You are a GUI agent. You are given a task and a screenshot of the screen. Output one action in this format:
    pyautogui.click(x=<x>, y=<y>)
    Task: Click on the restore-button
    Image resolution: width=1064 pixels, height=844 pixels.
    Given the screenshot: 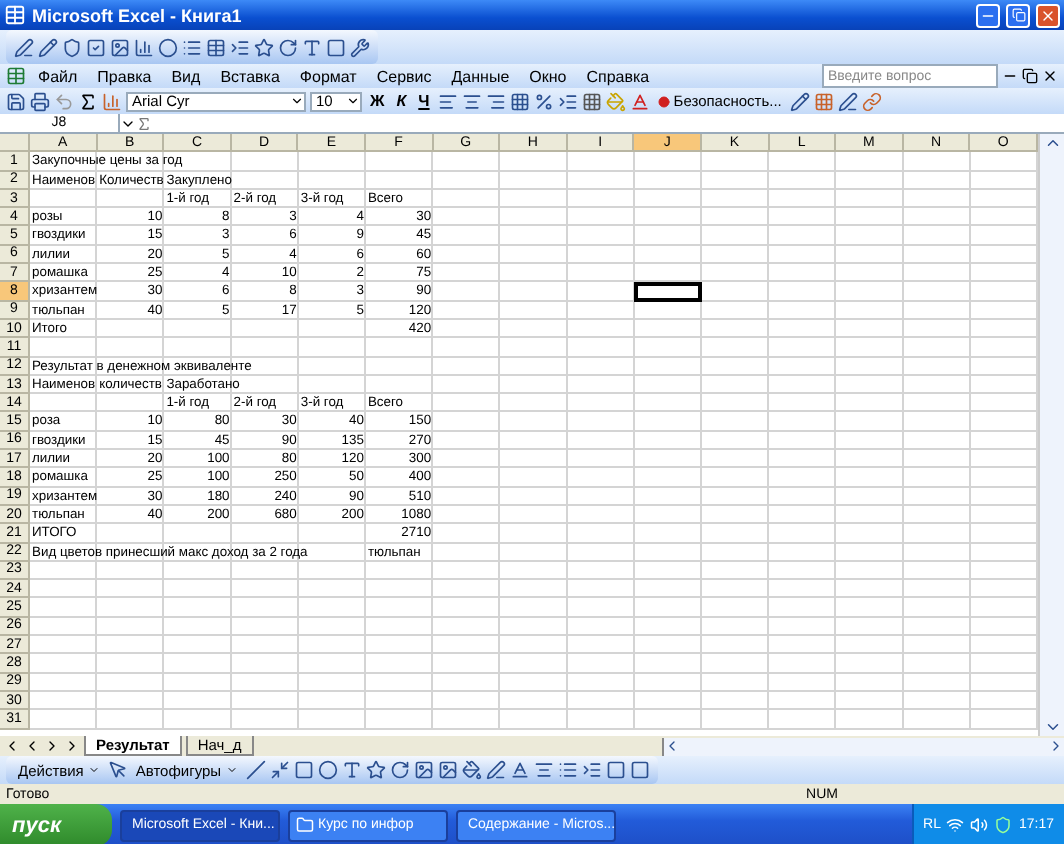 What is the action you would take?
    pyautogui.click(x=1018, y=15)
    